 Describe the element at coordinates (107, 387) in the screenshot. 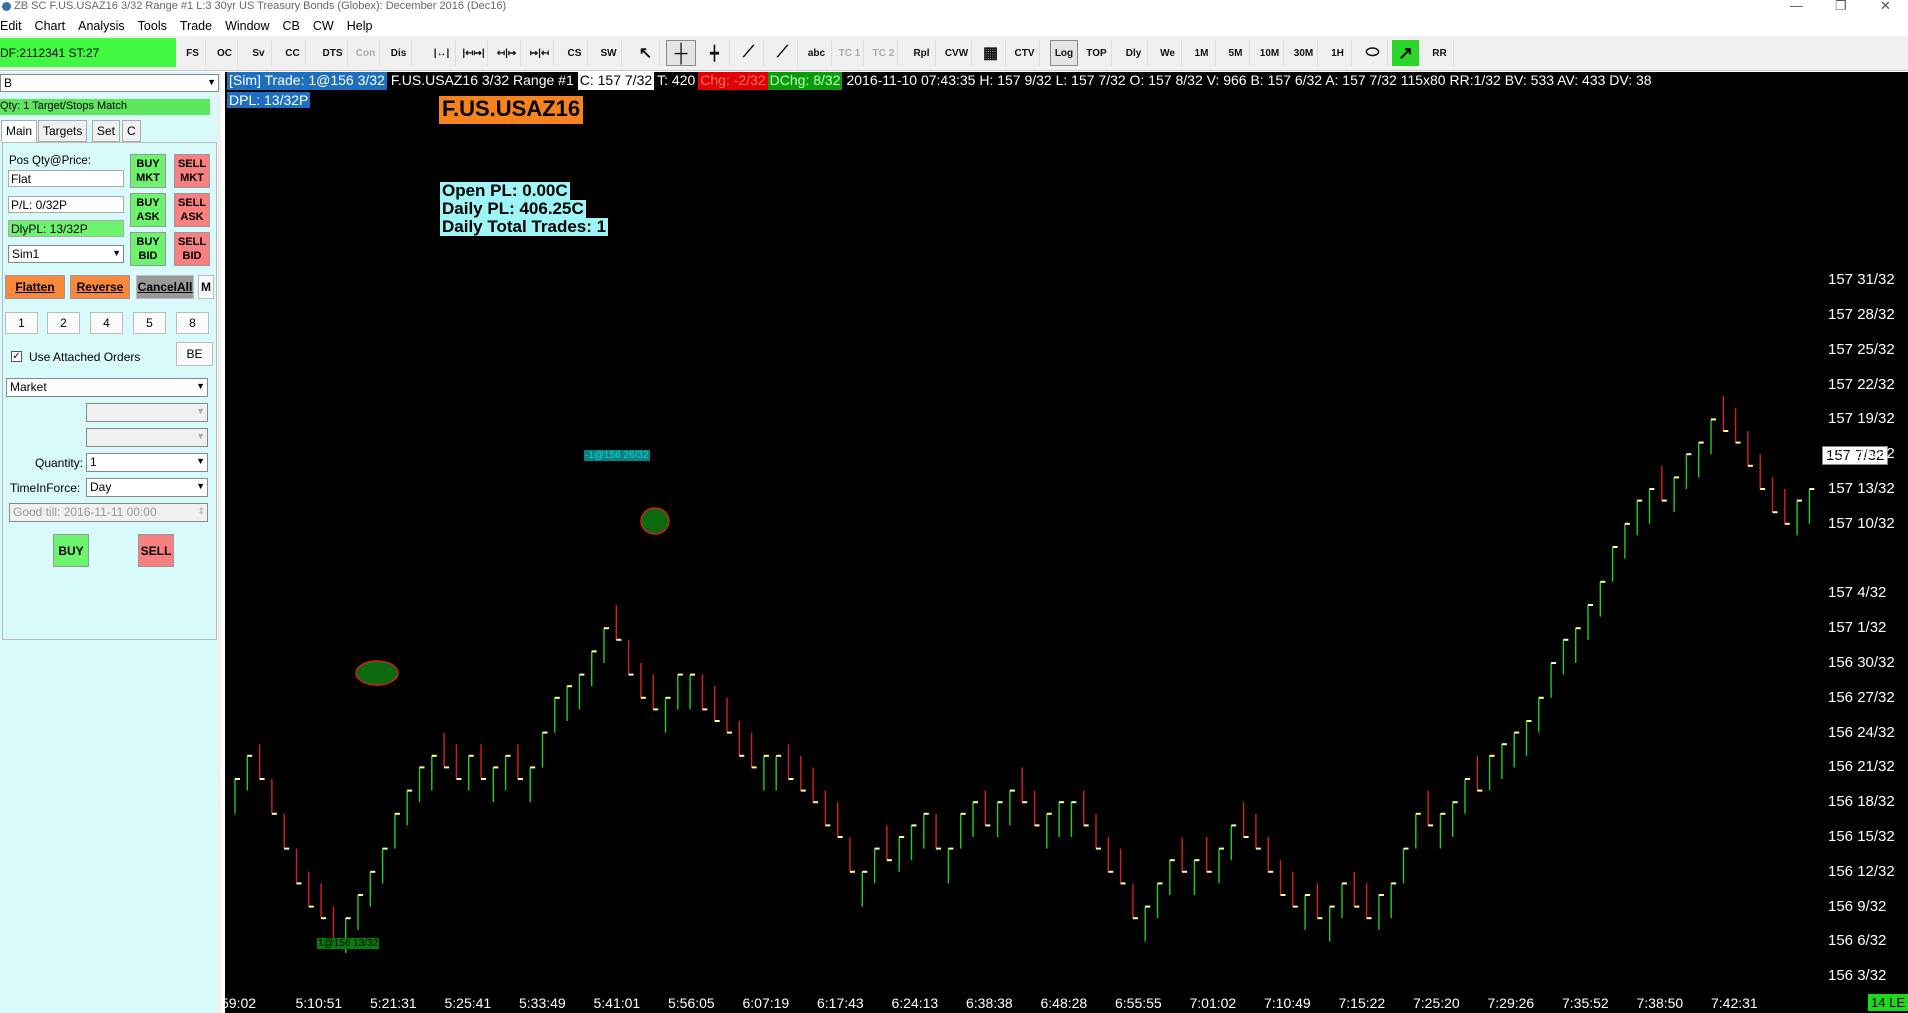

I see `order-type-select: Market ▼` at that location.